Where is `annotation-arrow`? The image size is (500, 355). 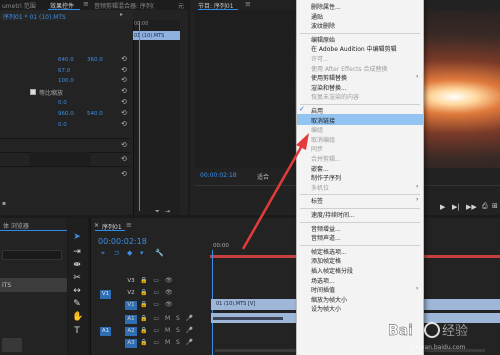
annotation-arrow is located at coordinates (275, 191).